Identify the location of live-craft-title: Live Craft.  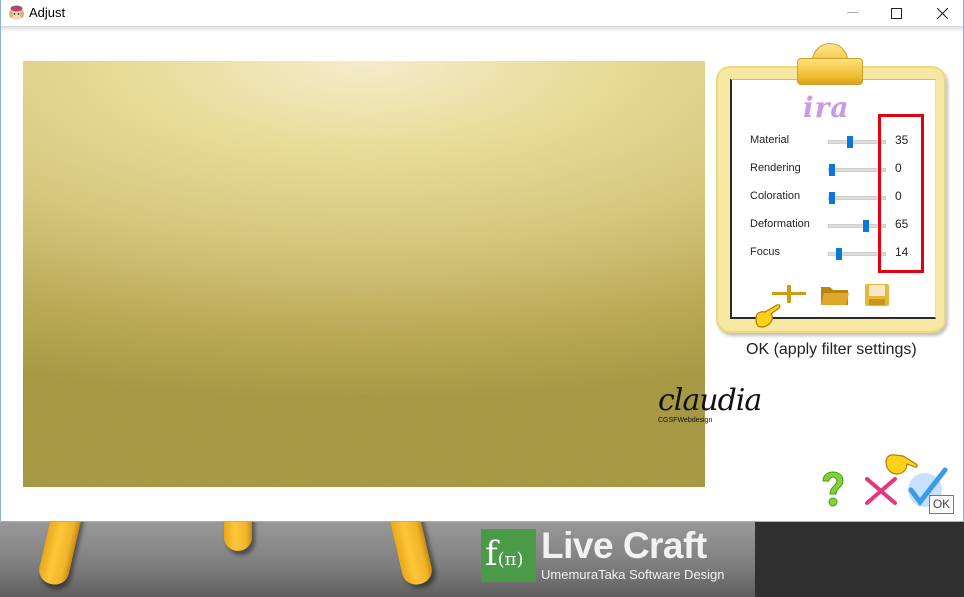
(624, 545).